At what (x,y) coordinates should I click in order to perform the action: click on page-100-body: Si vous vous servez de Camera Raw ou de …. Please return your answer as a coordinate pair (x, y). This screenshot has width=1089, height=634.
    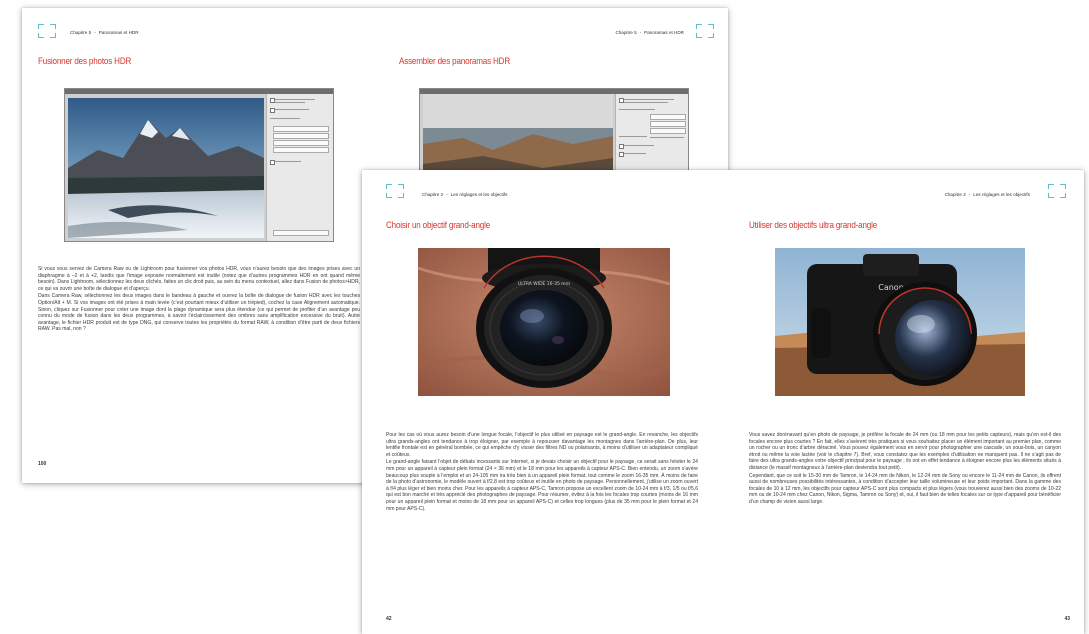
    Looking at the image, I should click on (199, 300).